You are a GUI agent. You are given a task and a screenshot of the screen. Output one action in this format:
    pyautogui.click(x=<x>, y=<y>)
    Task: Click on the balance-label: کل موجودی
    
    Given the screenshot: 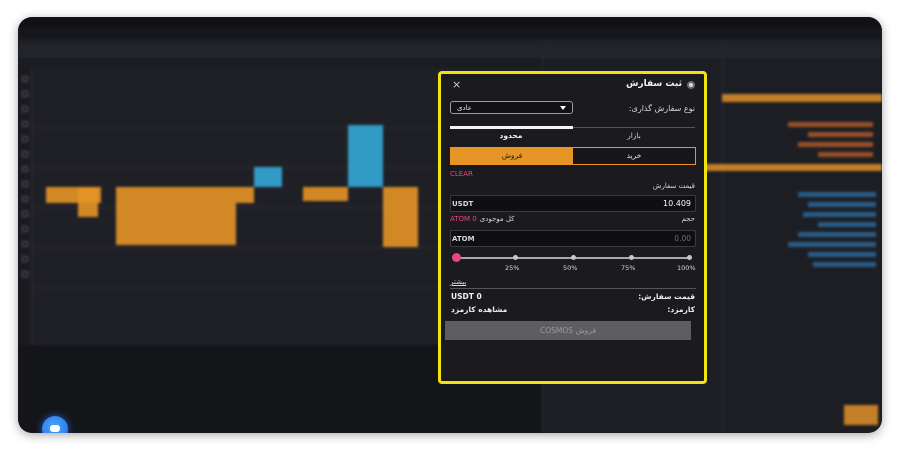 What is the action you would take?
    pyautogui.click(x=497, y=219)
    